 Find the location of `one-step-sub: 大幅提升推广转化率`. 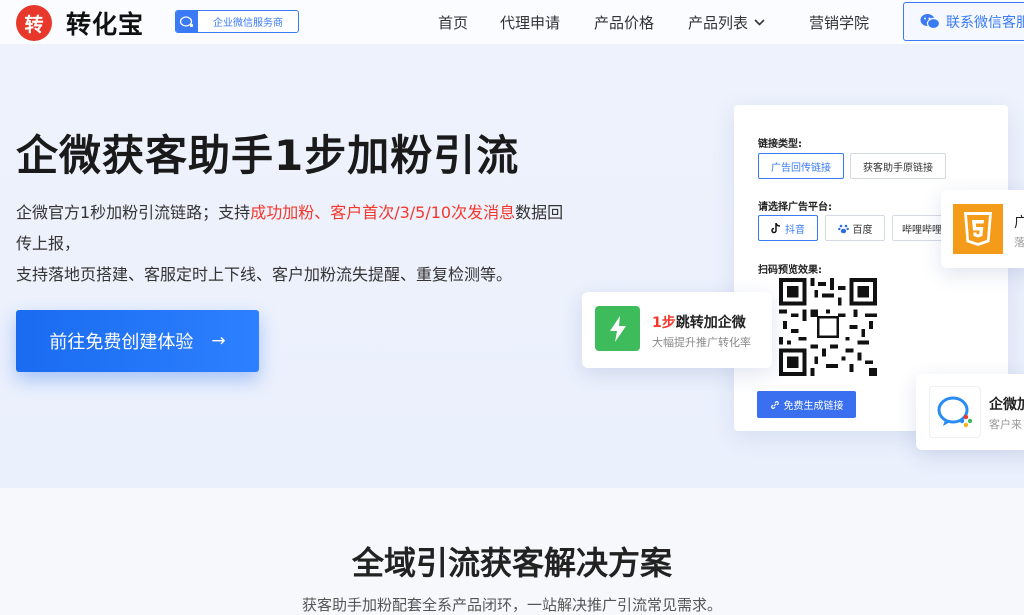

one-step-sub: 大幅提升推广转化率 is located at coordinates (701, 342).